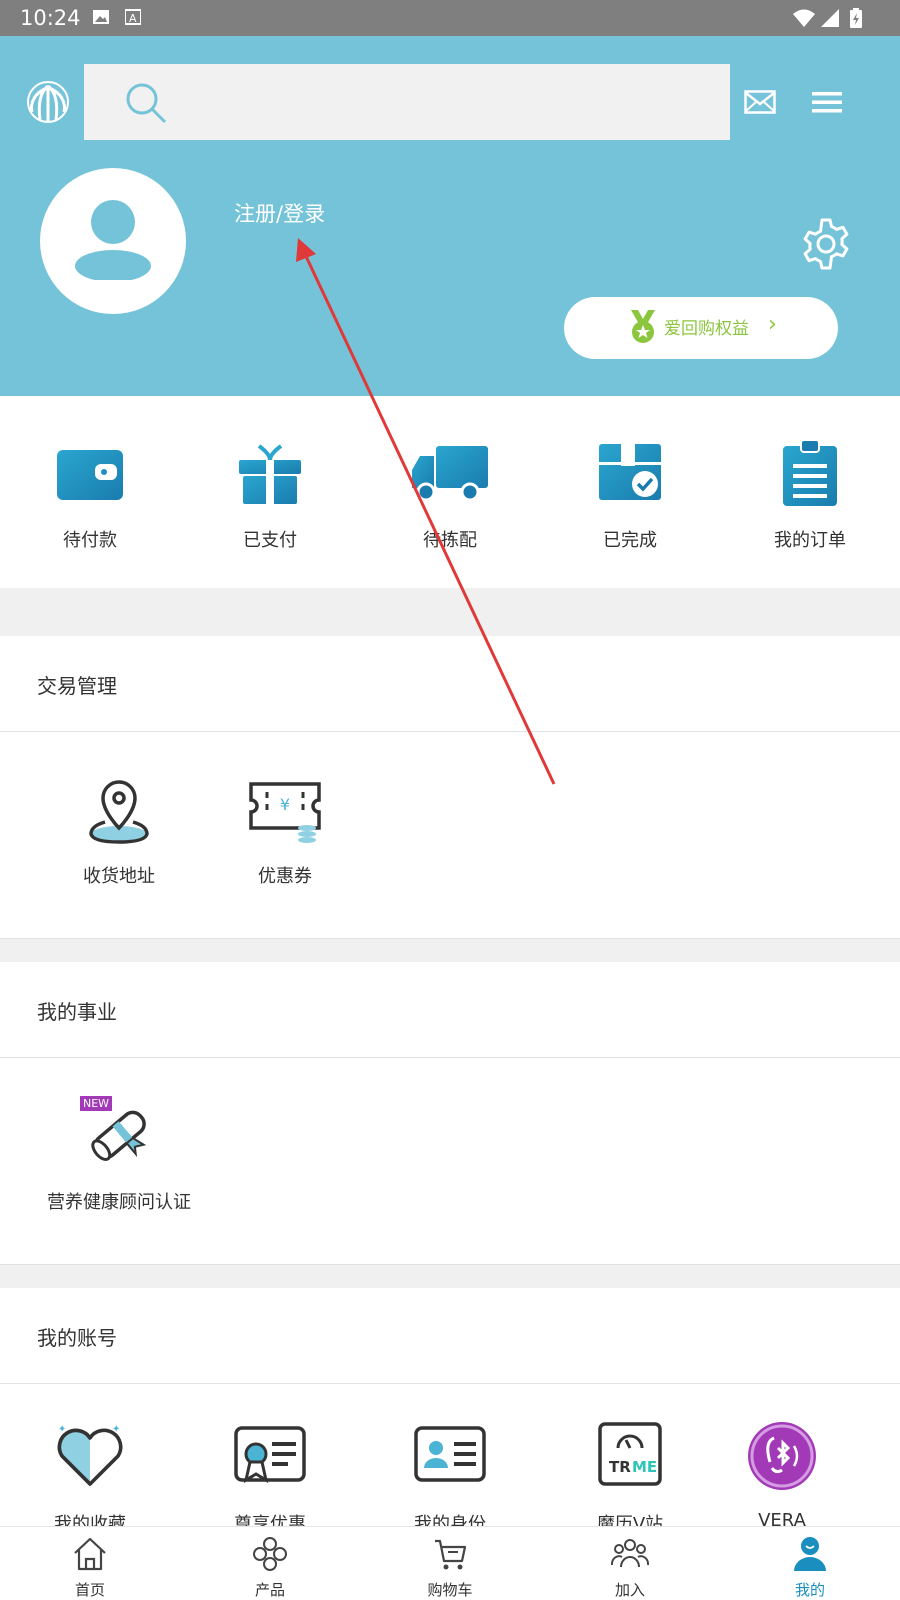 This screenshot has width=900, height=1600. What do you see at coordinates (77, 1338) in the screenshot?
I see `section-title: 我的账号` at bounding box center [77, 1338].